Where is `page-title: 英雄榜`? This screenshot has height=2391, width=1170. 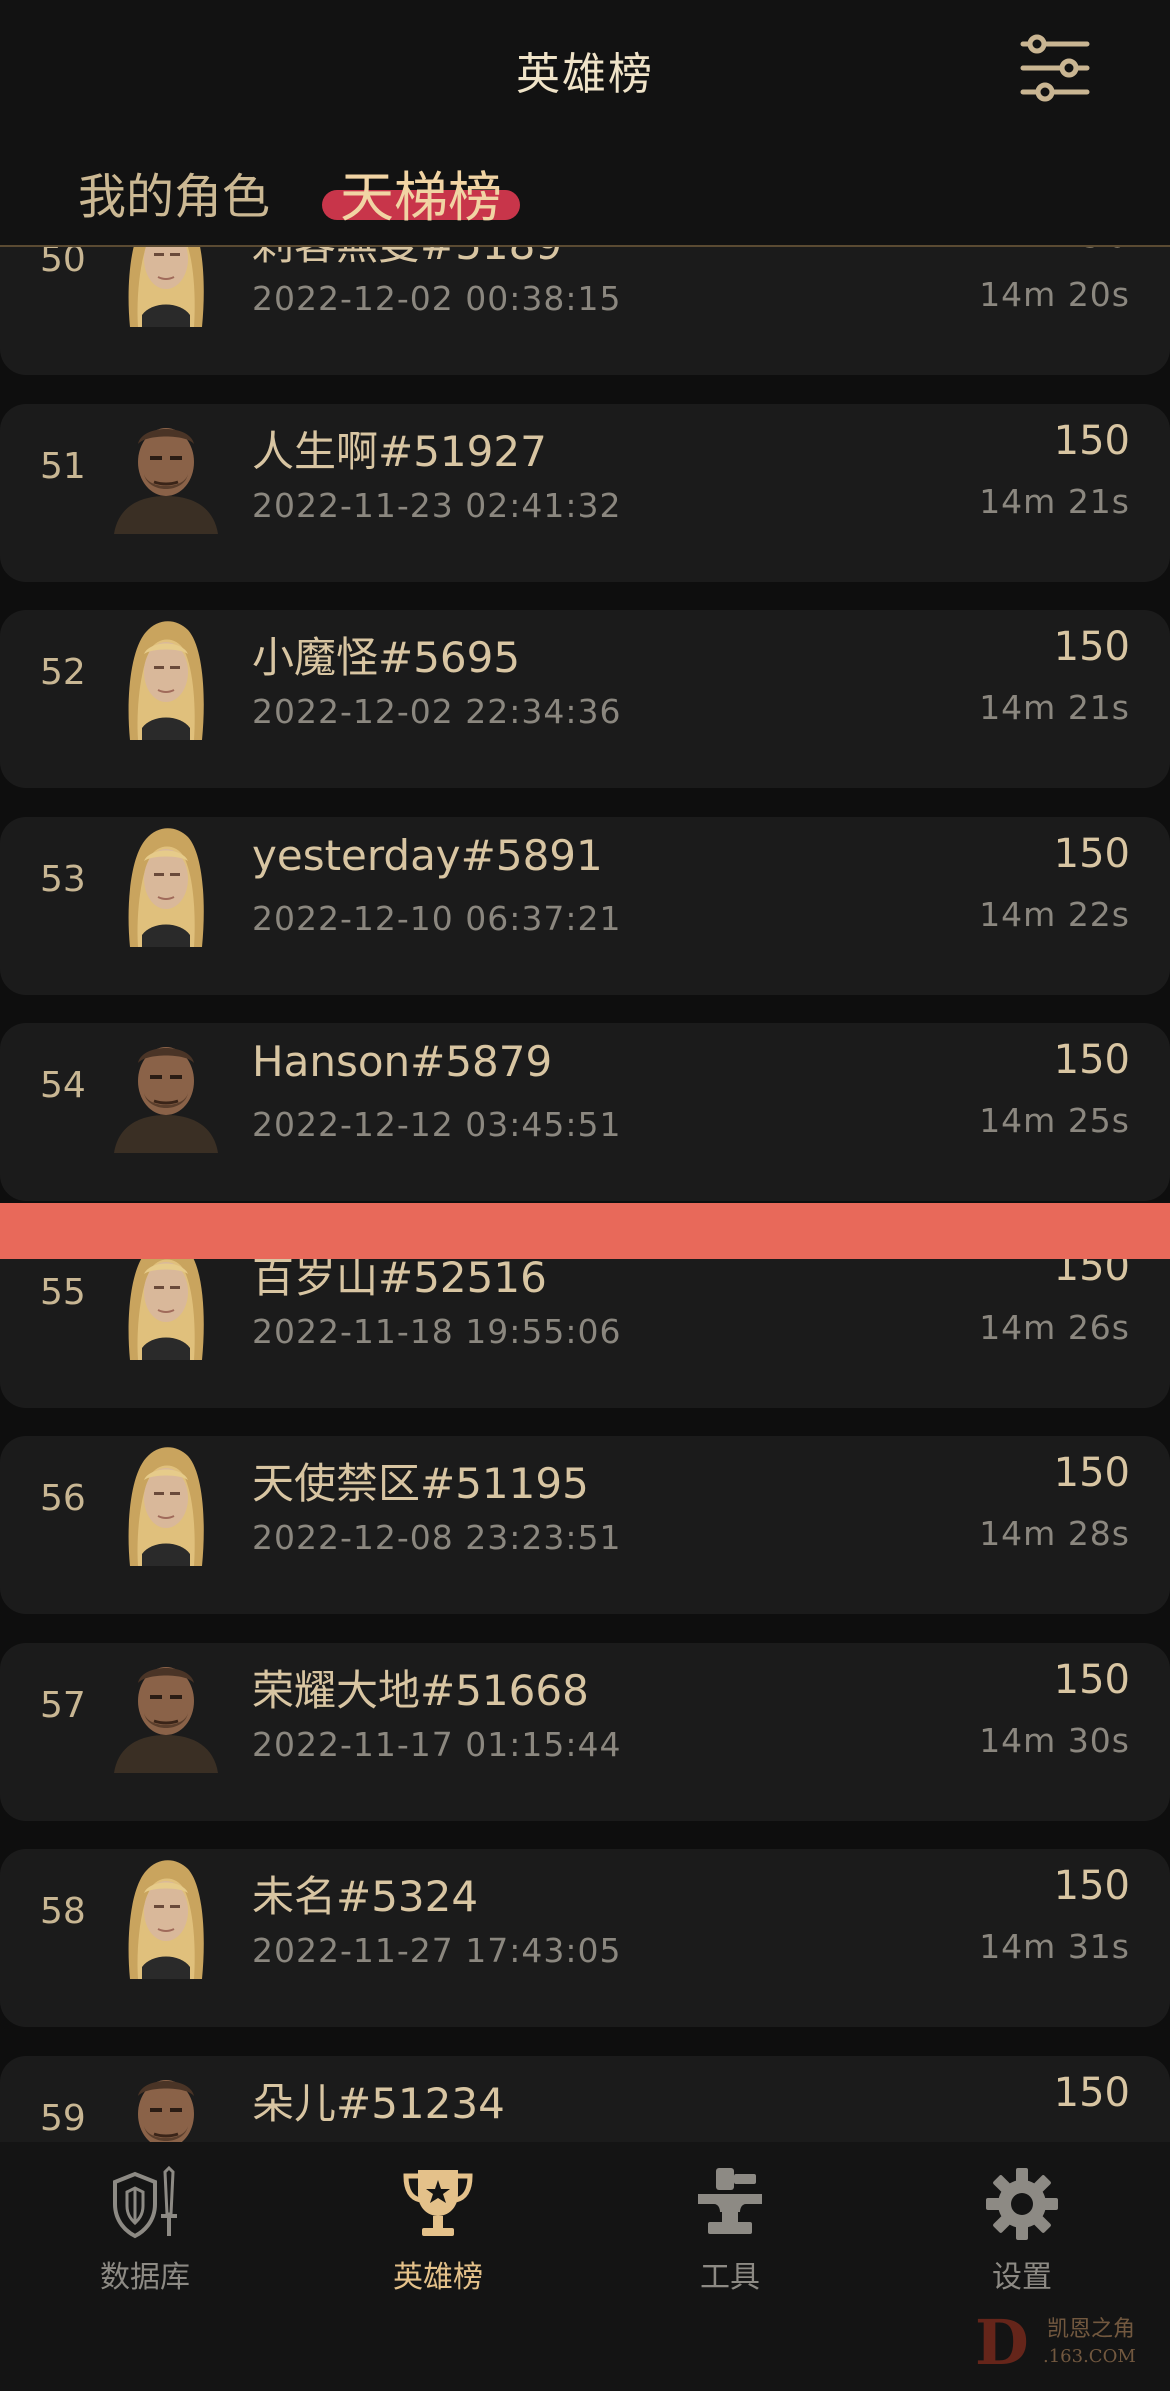 page-title: 英雄榜 is located at coordinates (585, 74).